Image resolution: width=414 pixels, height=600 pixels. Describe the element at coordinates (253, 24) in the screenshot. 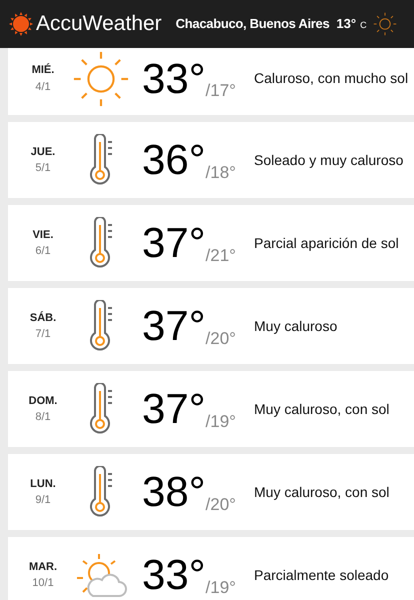

I see `location-name: Chacabuco, Buenos Aires` at that location.